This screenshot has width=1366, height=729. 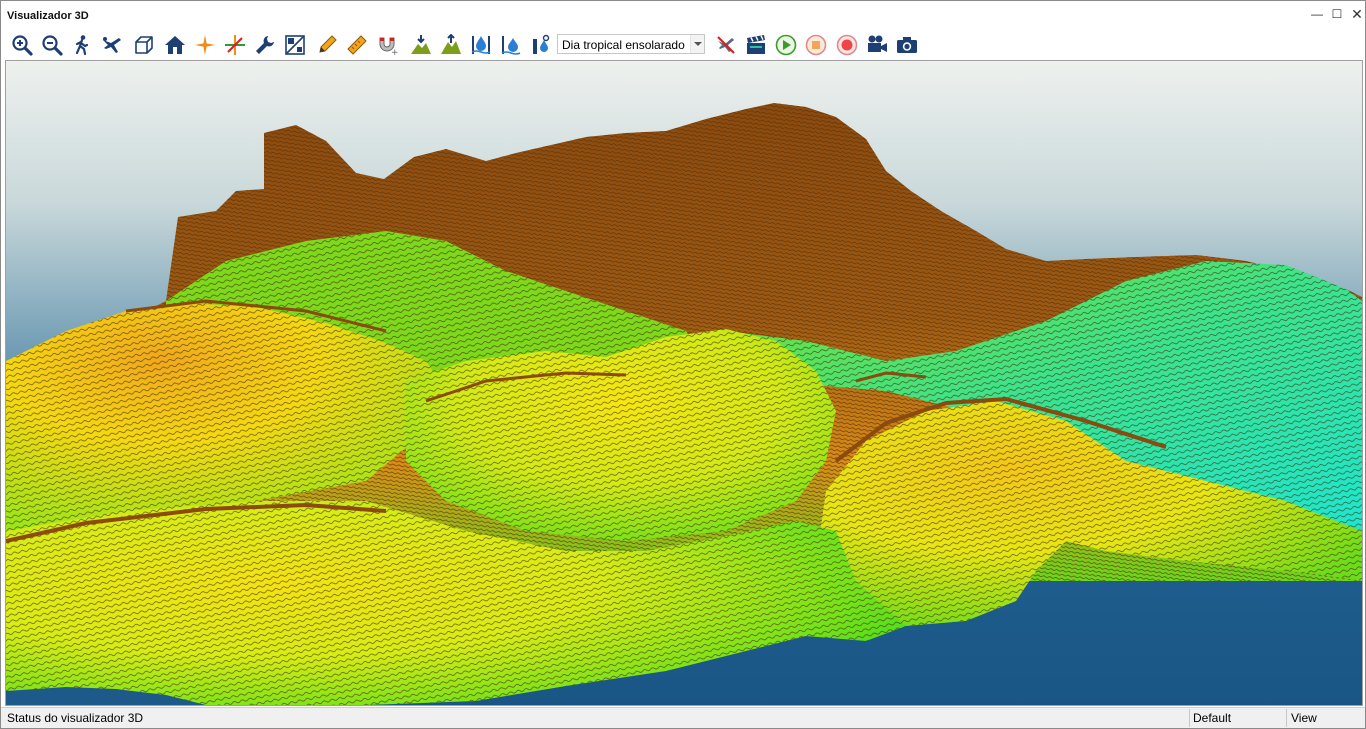 What do you see at coordinates (623, 45) in the screenshot?
I see `scene-preset-value: Dia tropical ensolarado` at bounding box center [623, 45].